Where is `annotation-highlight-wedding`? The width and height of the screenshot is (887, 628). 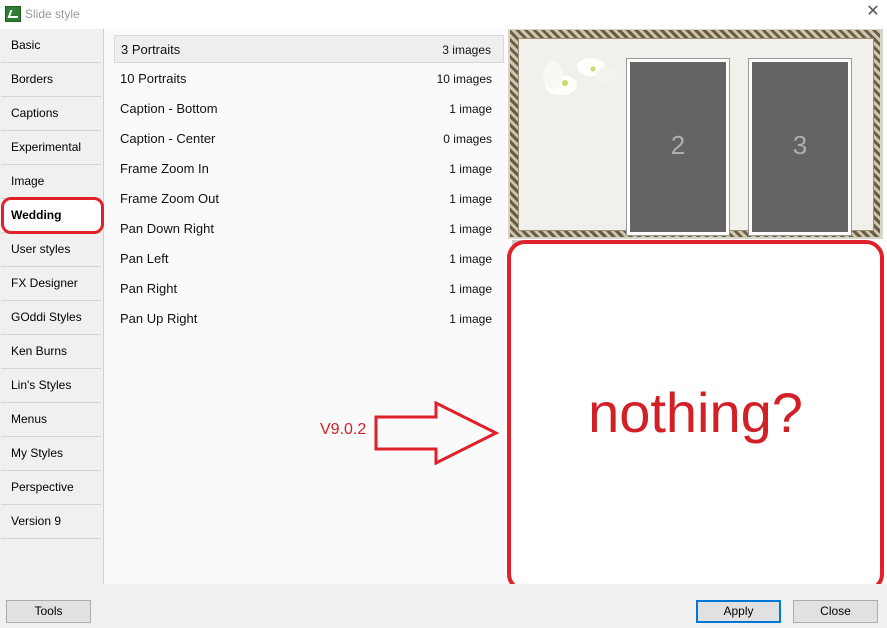 annotation-highlight-wedding is located at coordinates (52, 215).